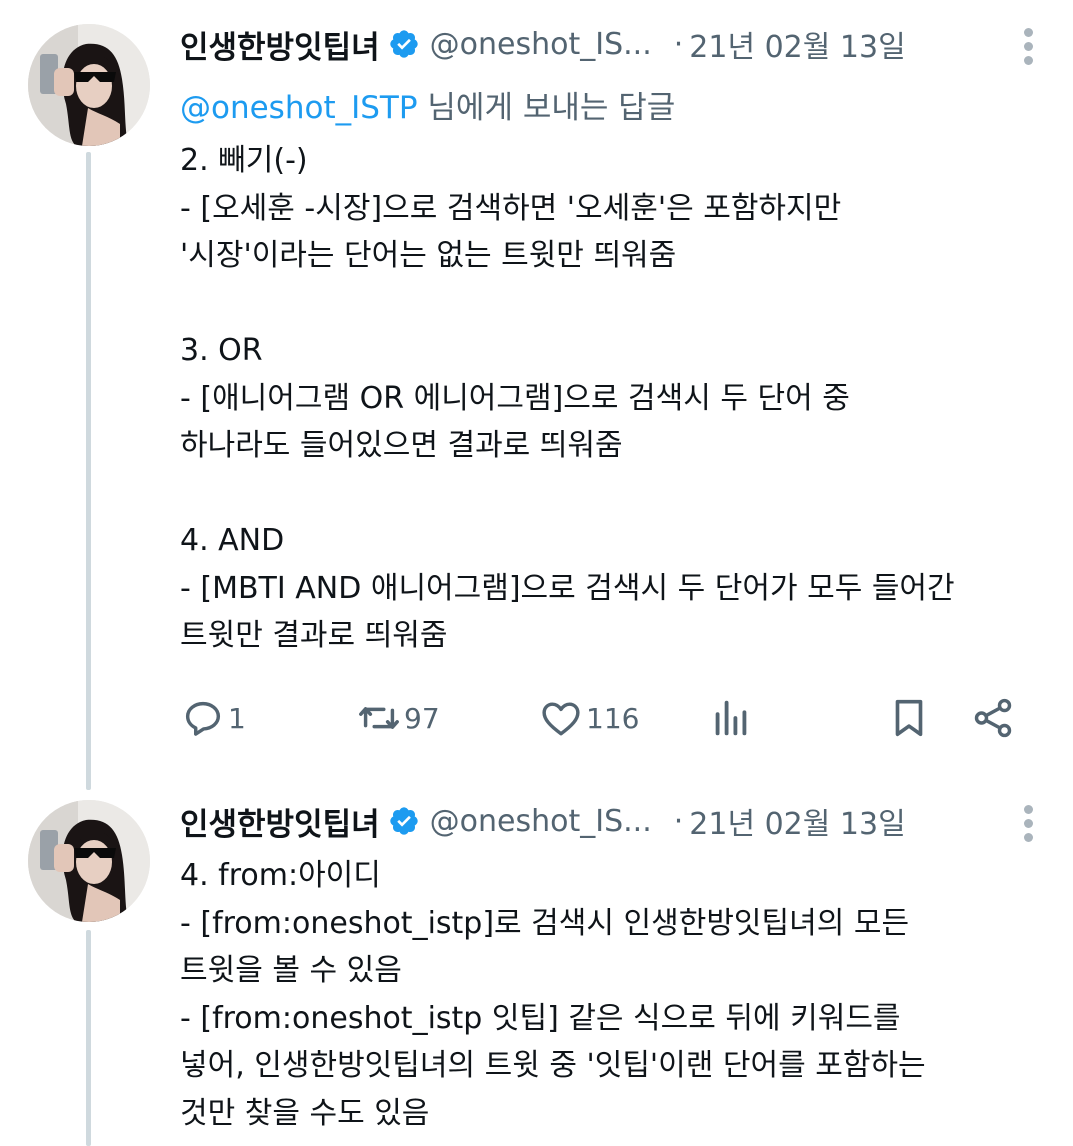  I want to click on like-count: 116, so click(613, 718).